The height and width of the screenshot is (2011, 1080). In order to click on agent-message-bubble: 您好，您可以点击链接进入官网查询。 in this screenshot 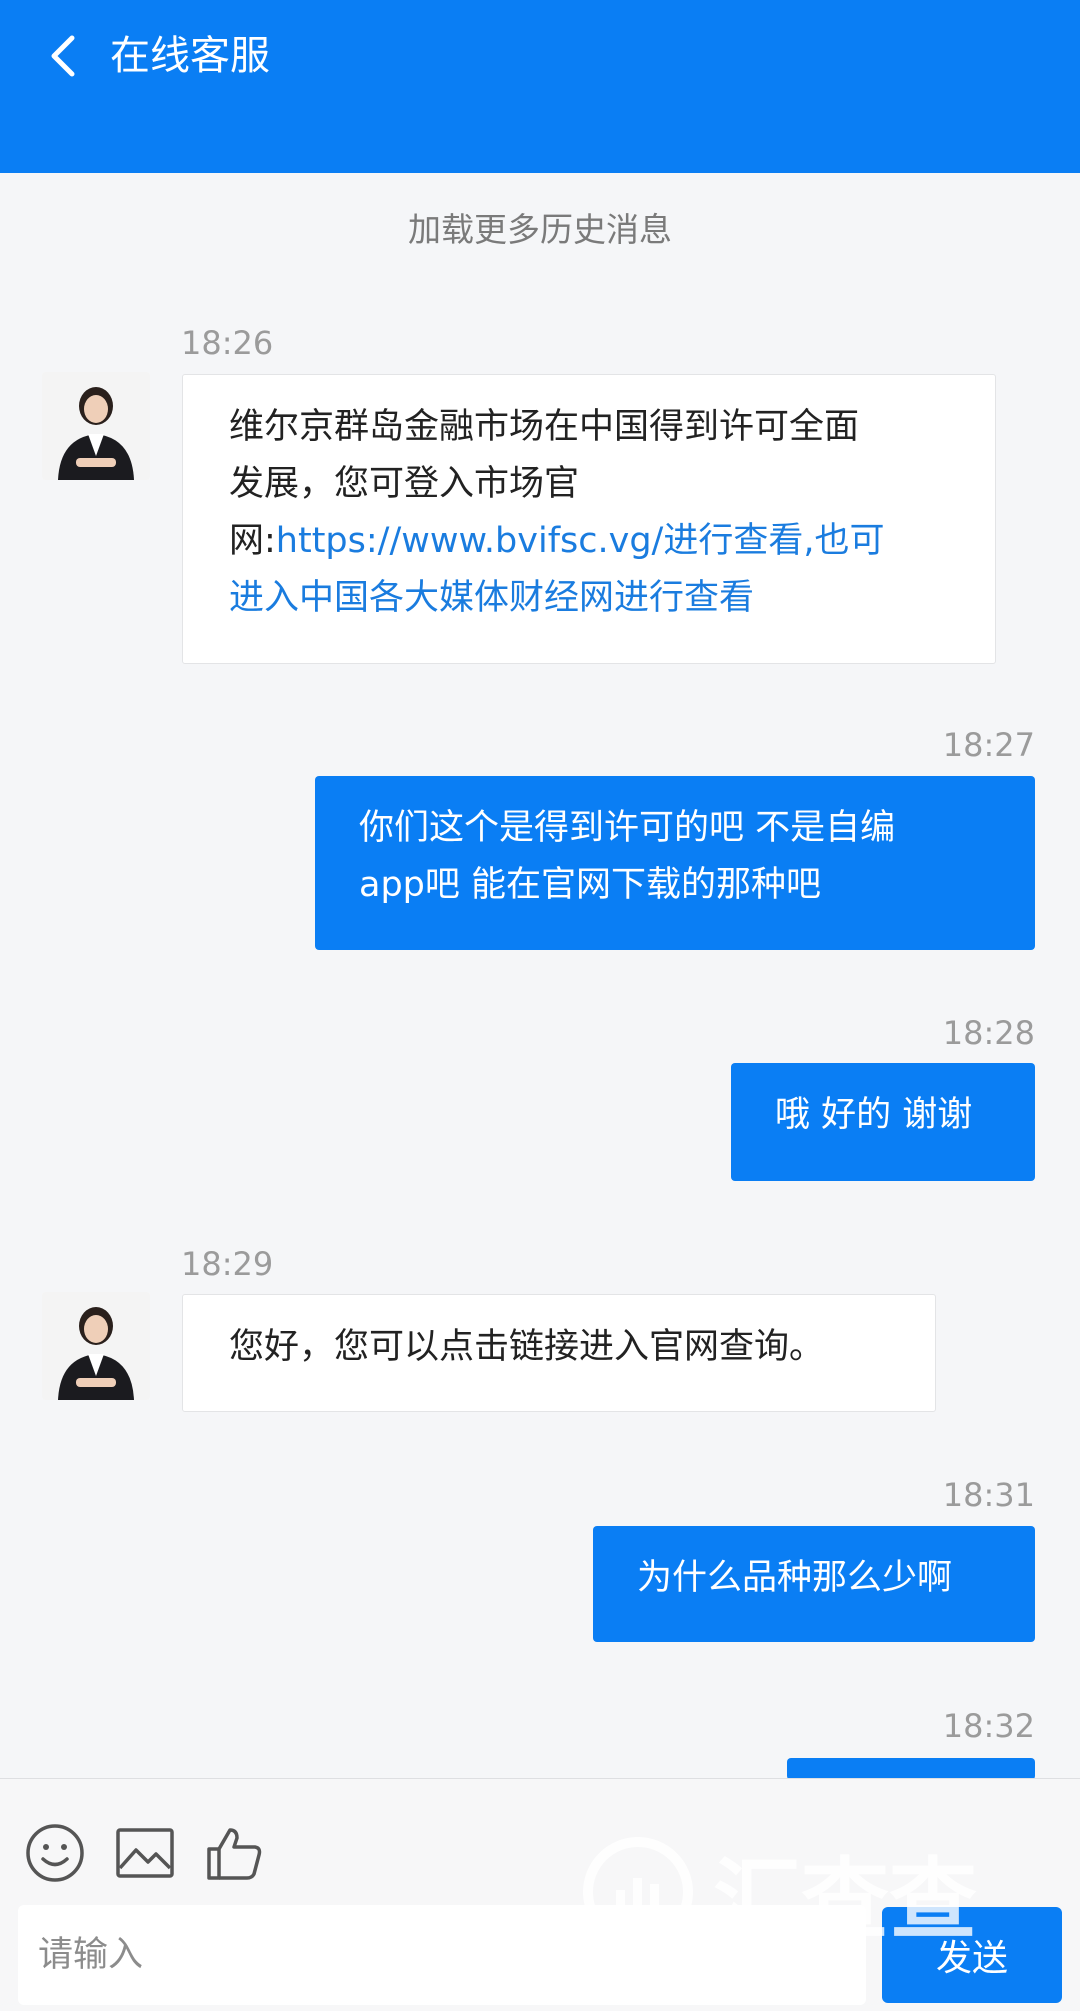, I will do `click(559, 1353)`.